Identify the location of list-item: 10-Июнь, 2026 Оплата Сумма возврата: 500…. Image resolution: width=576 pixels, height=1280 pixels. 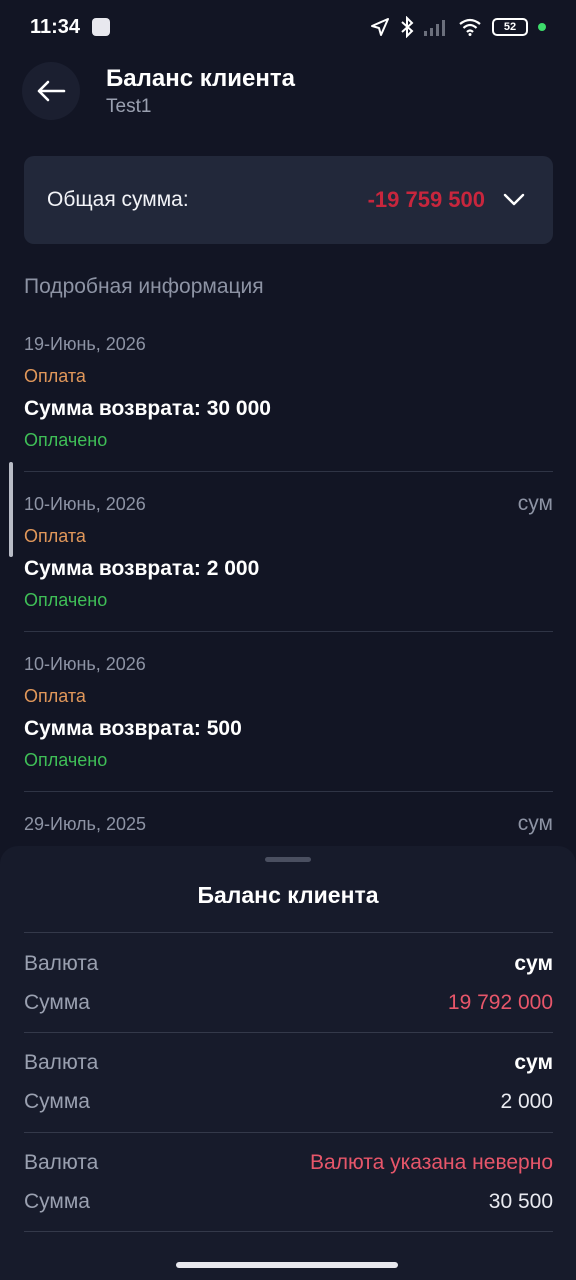
(288, 712).